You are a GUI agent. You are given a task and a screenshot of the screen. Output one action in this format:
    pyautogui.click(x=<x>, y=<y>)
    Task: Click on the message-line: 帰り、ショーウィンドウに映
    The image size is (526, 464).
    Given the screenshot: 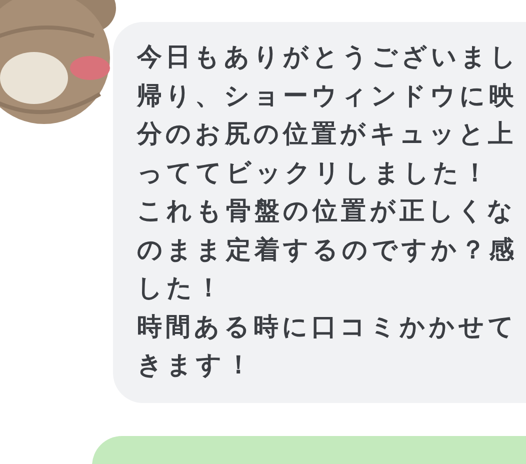 What is the action you would take?
    pyautogui.click(x=327, y=96)
    